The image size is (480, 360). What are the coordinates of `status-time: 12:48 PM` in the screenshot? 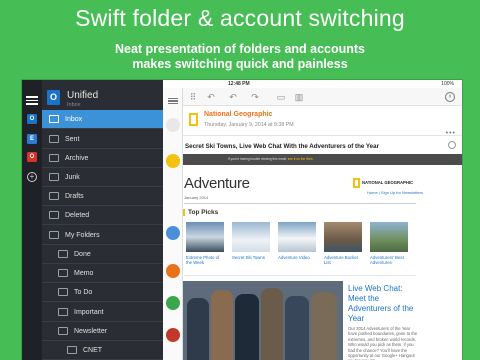 It's located at (239, 84).